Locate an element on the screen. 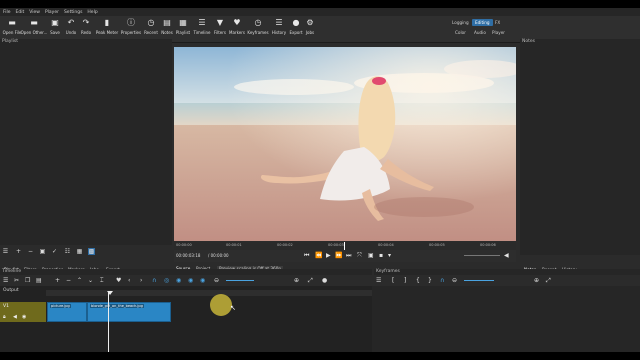  play-icon: ▶ is located at coordinates (328, 255).